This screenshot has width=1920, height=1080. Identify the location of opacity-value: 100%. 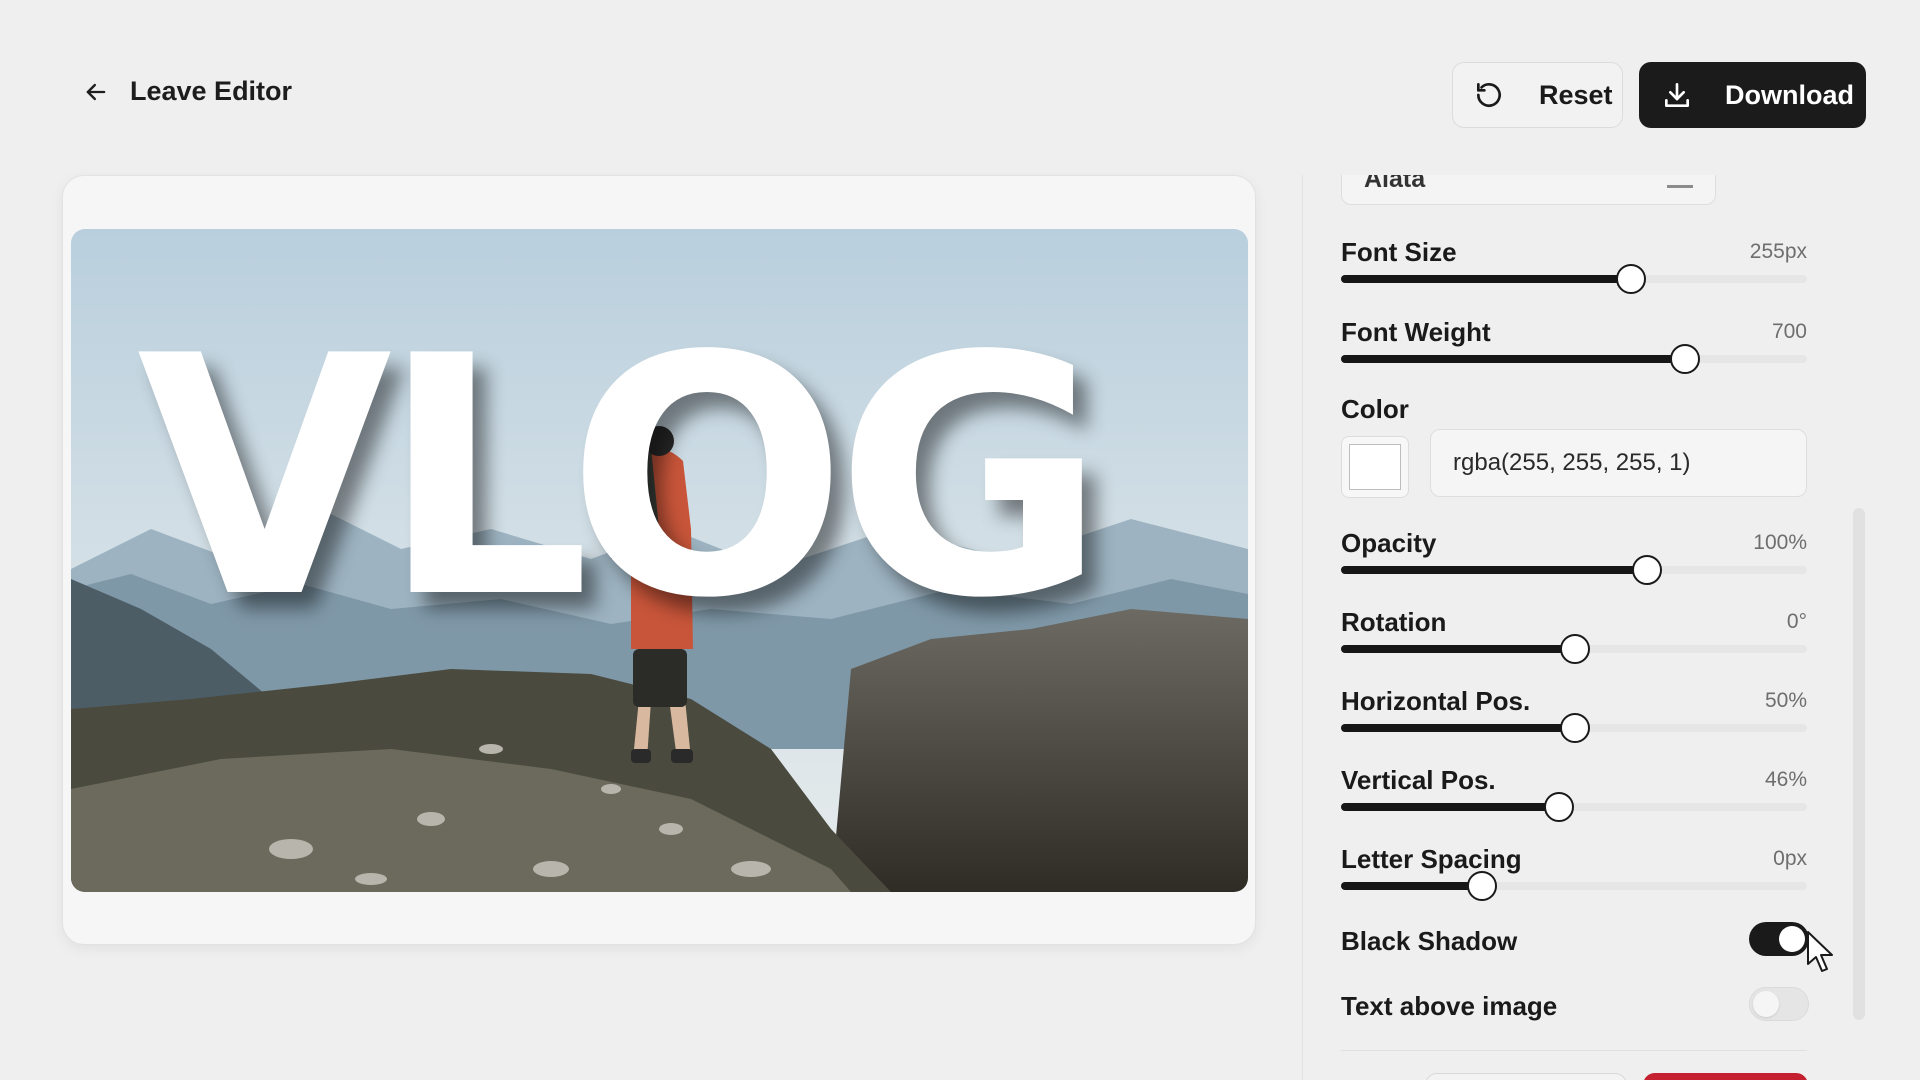
(1780, 542).